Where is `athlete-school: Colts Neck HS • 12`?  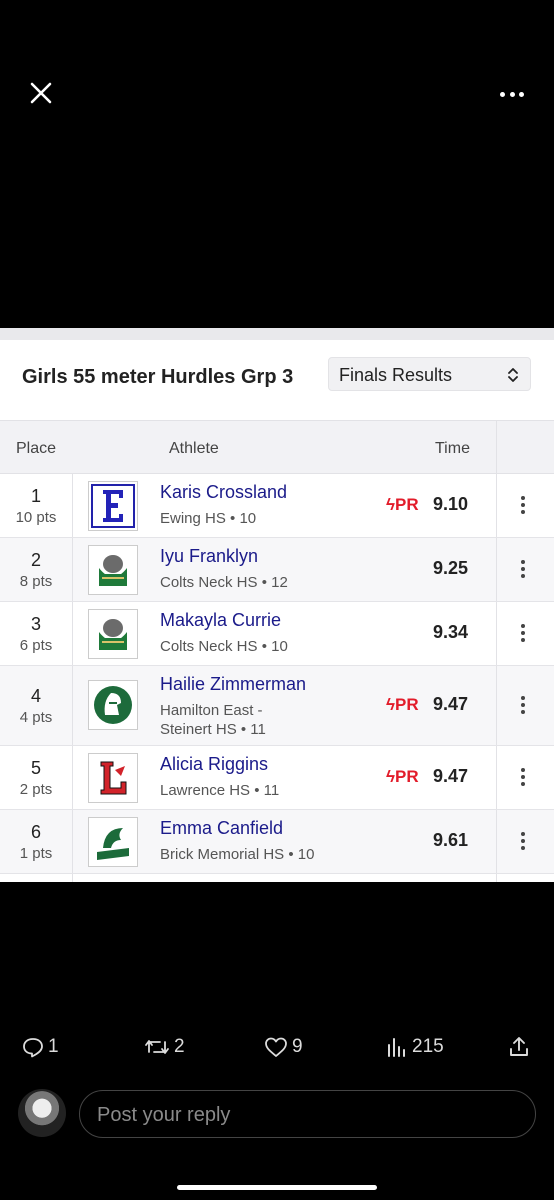
athlete-school: Colts Neck HS • 12 is located at coordinates (224, 582).